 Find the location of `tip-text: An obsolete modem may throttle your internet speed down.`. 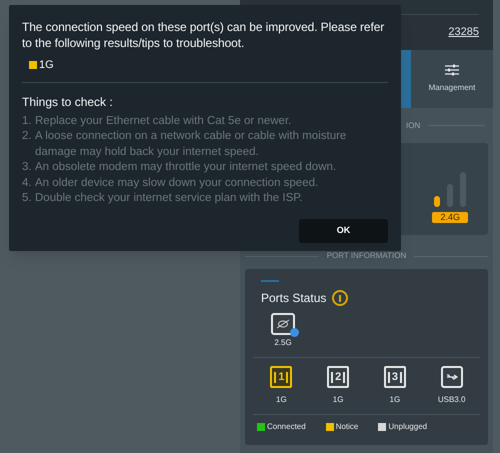

tip-text: An obsolete modem may throttle your internet speed down. is located at coordinates (185, 167).